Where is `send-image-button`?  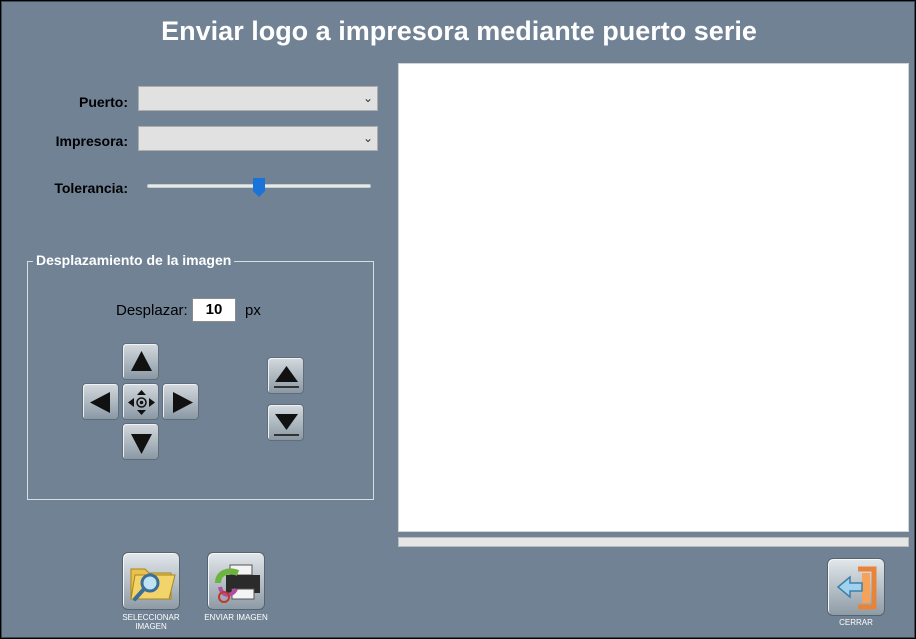
send-image-button is located at coordinates (236, 581).